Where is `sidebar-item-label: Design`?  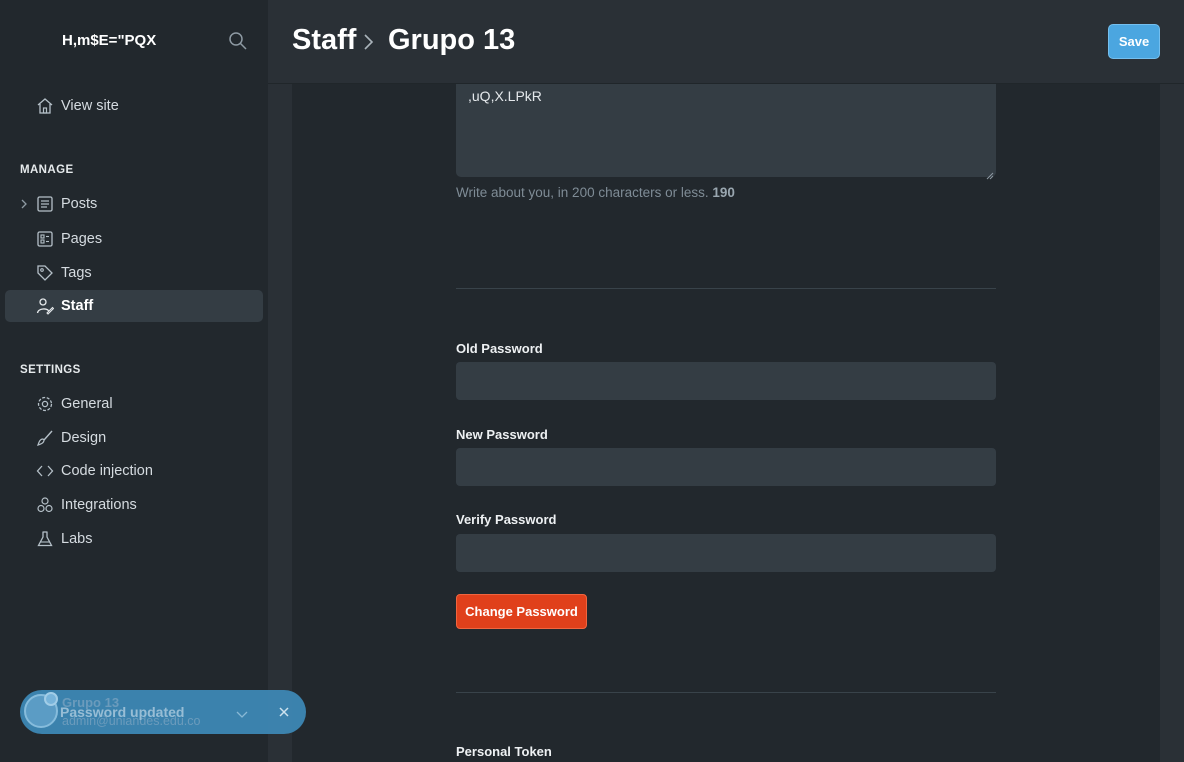 sidebar-item-label: Design is located at coordinates (84, 438).